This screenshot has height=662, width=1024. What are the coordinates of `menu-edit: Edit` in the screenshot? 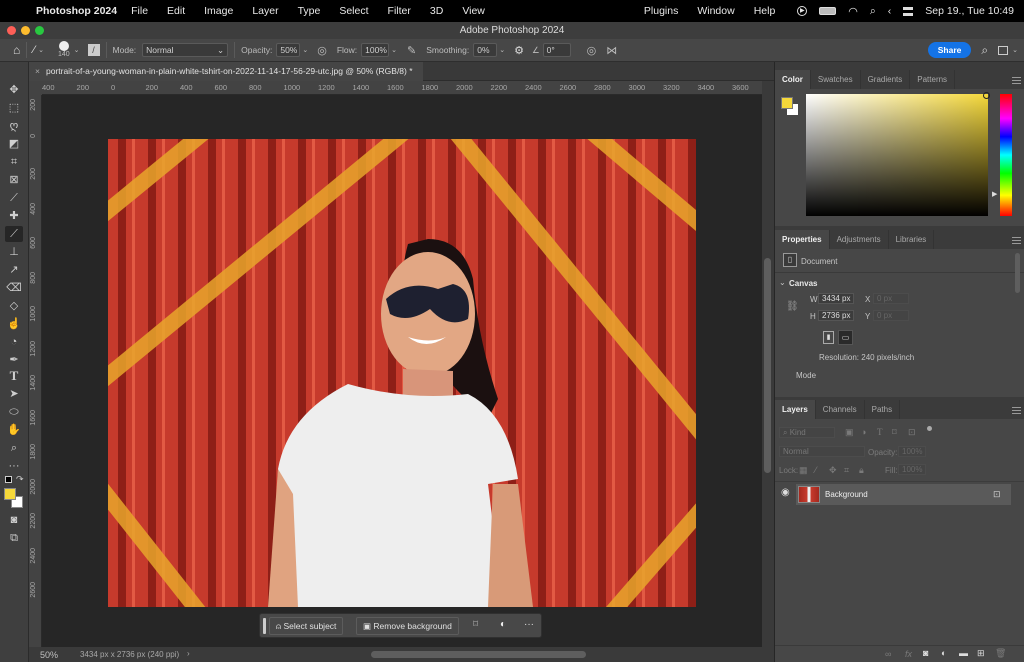 It's located at (176, 11).